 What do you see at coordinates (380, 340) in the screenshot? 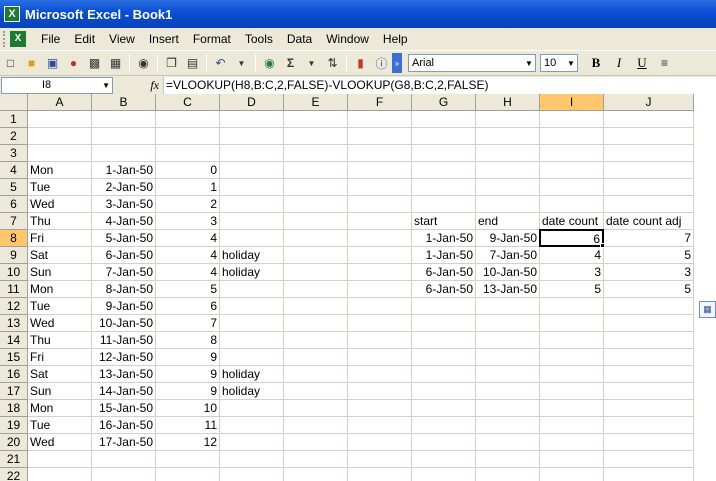
I see `cell-f14` at bounding box center [380, 340].